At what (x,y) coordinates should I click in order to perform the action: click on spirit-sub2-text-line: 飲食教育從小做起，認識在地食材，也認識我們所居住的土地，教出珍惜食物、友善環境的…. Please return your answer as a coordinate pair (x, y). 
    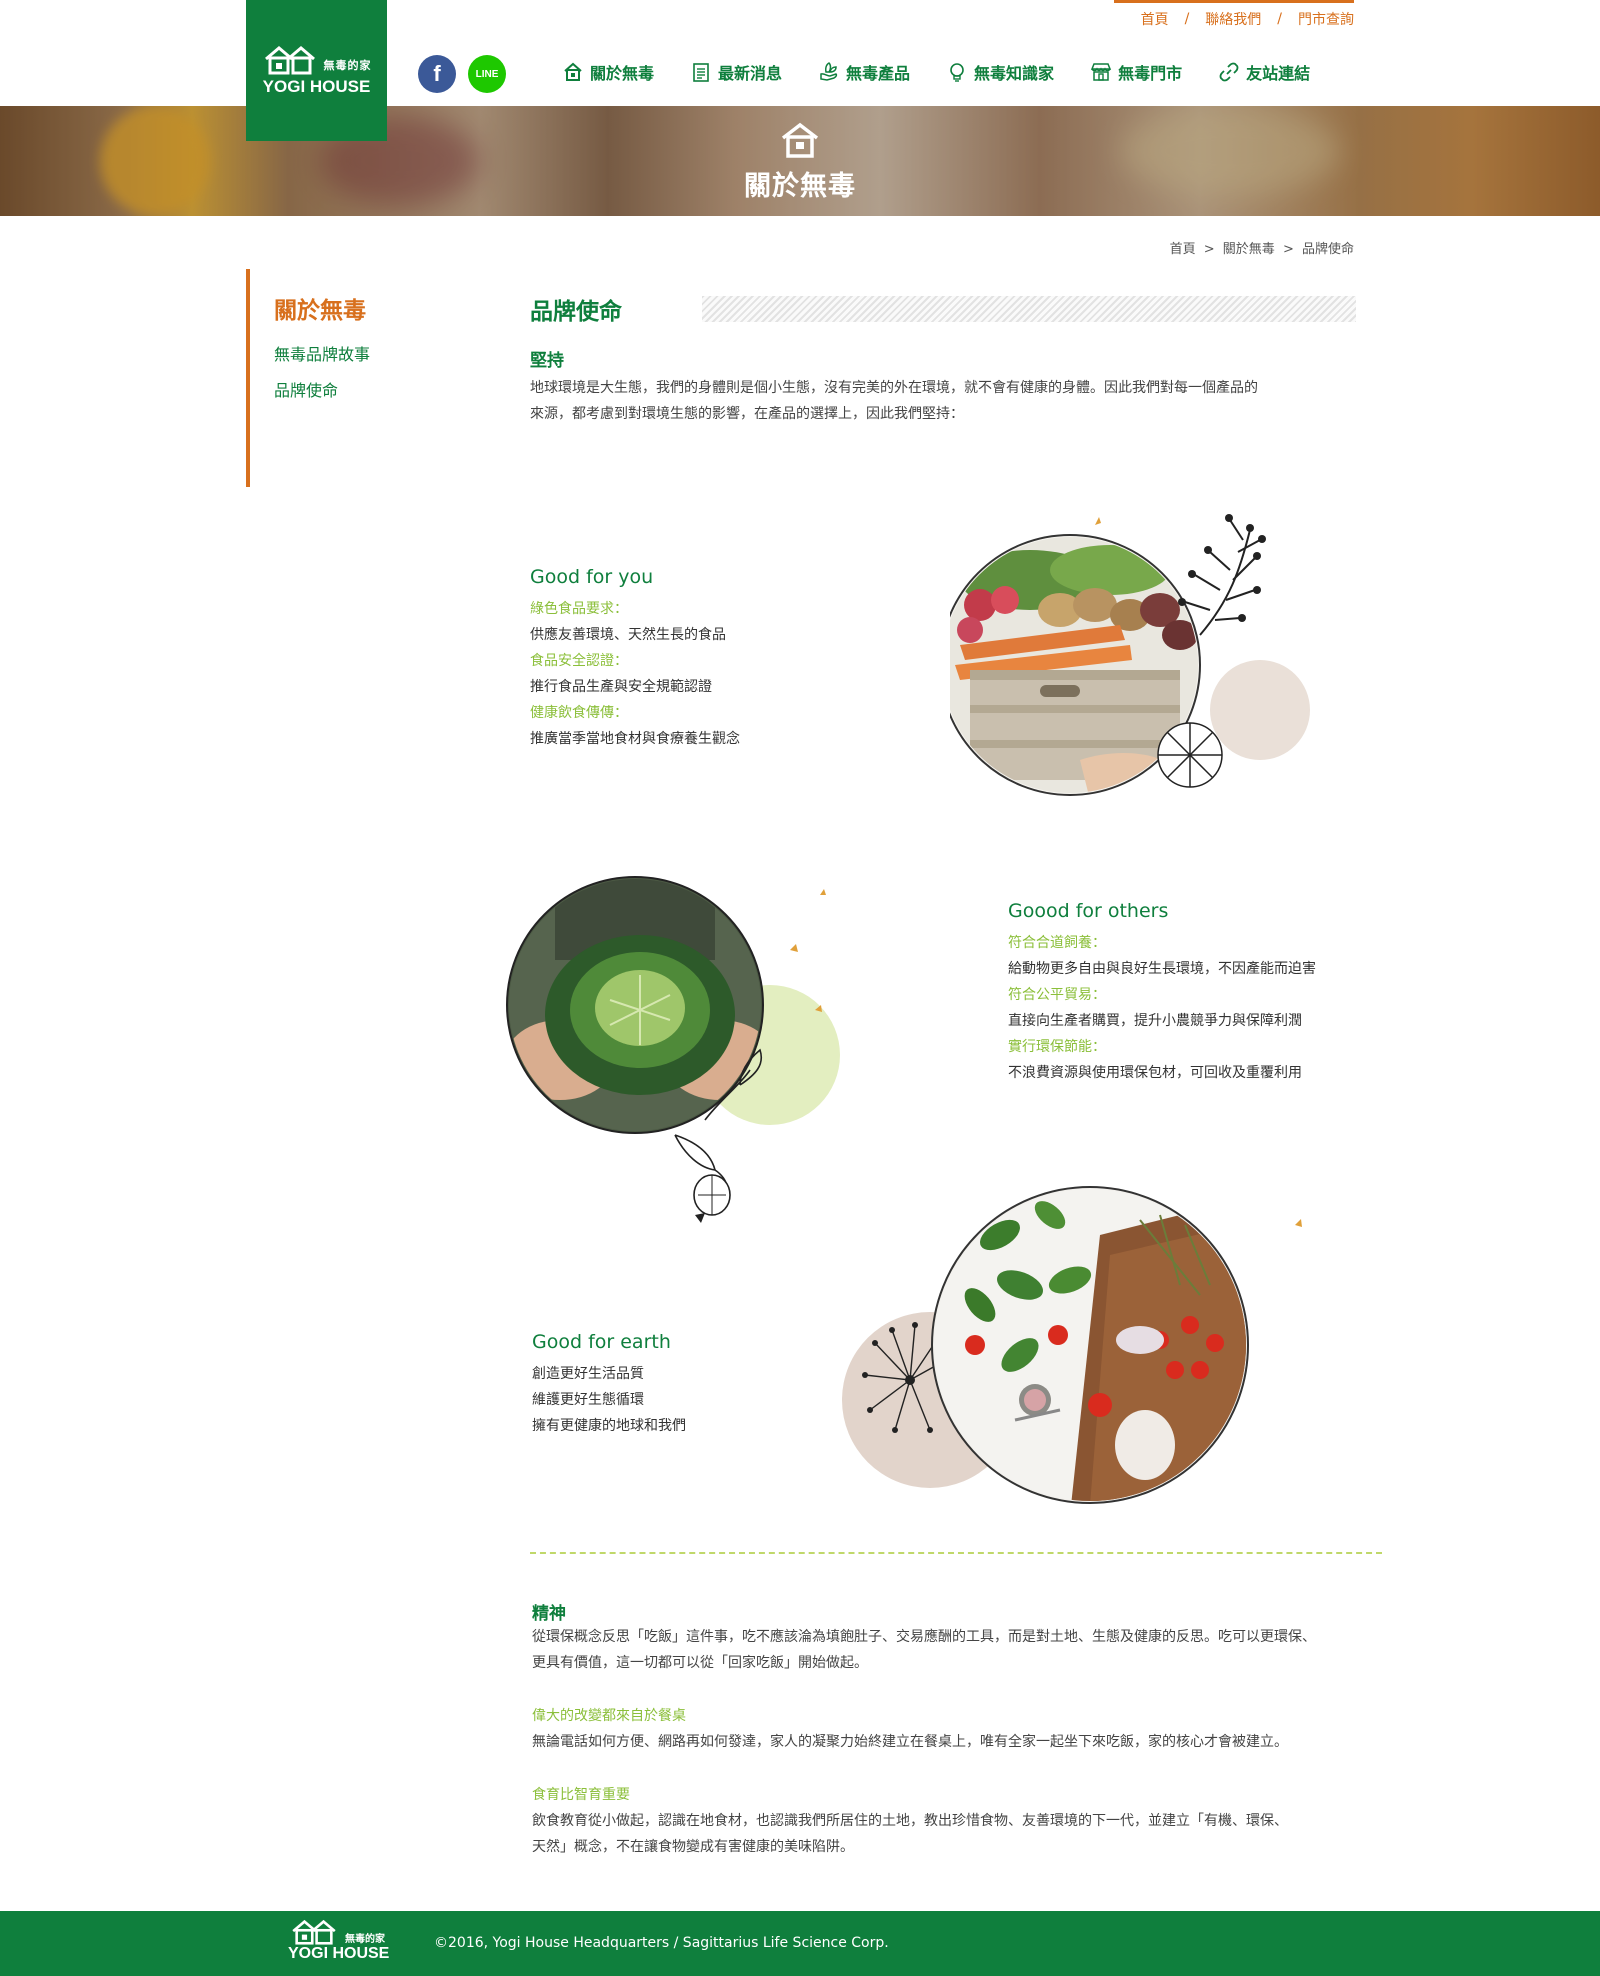
    Looking at the image, I should click on (910, 1821).